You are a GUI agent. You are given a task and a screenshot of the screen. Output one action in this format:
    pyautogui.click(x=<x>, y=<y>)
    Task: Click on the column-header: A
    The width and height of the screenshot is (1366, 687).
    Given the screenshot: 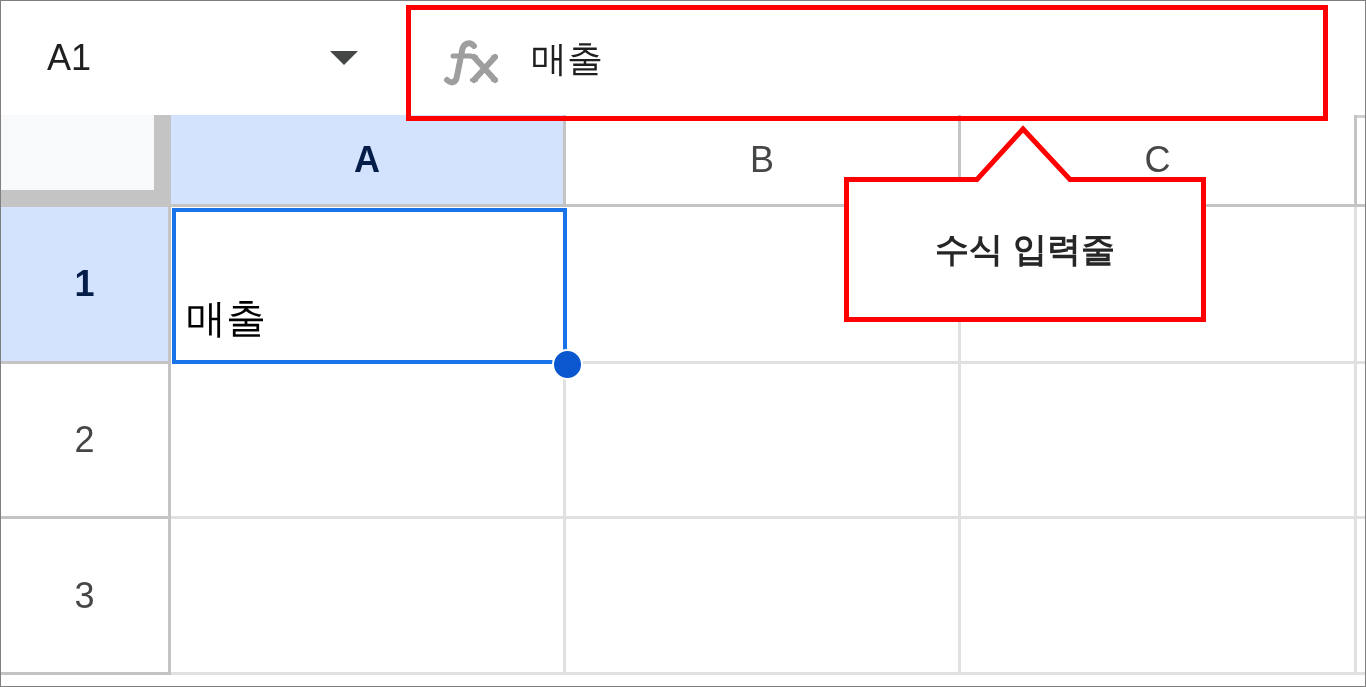 What is the action you would take?
    pyautogui.click(x=368, y=161)
    